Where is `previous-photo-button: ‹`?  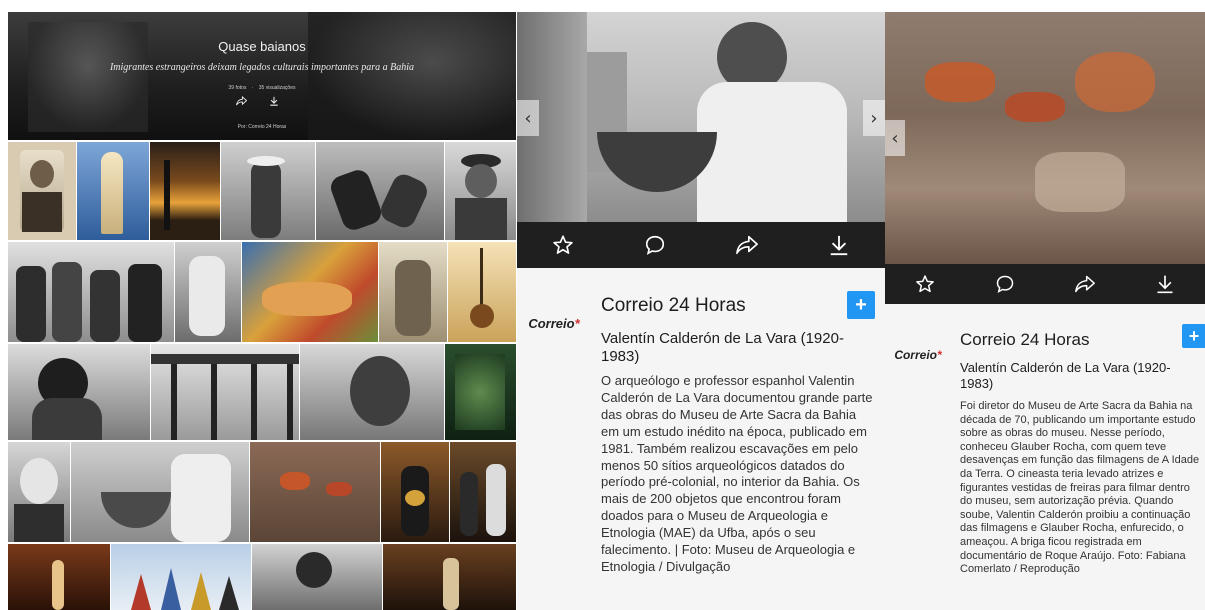 previous-photo-button: ‹ is located at coordinates (528, 118).